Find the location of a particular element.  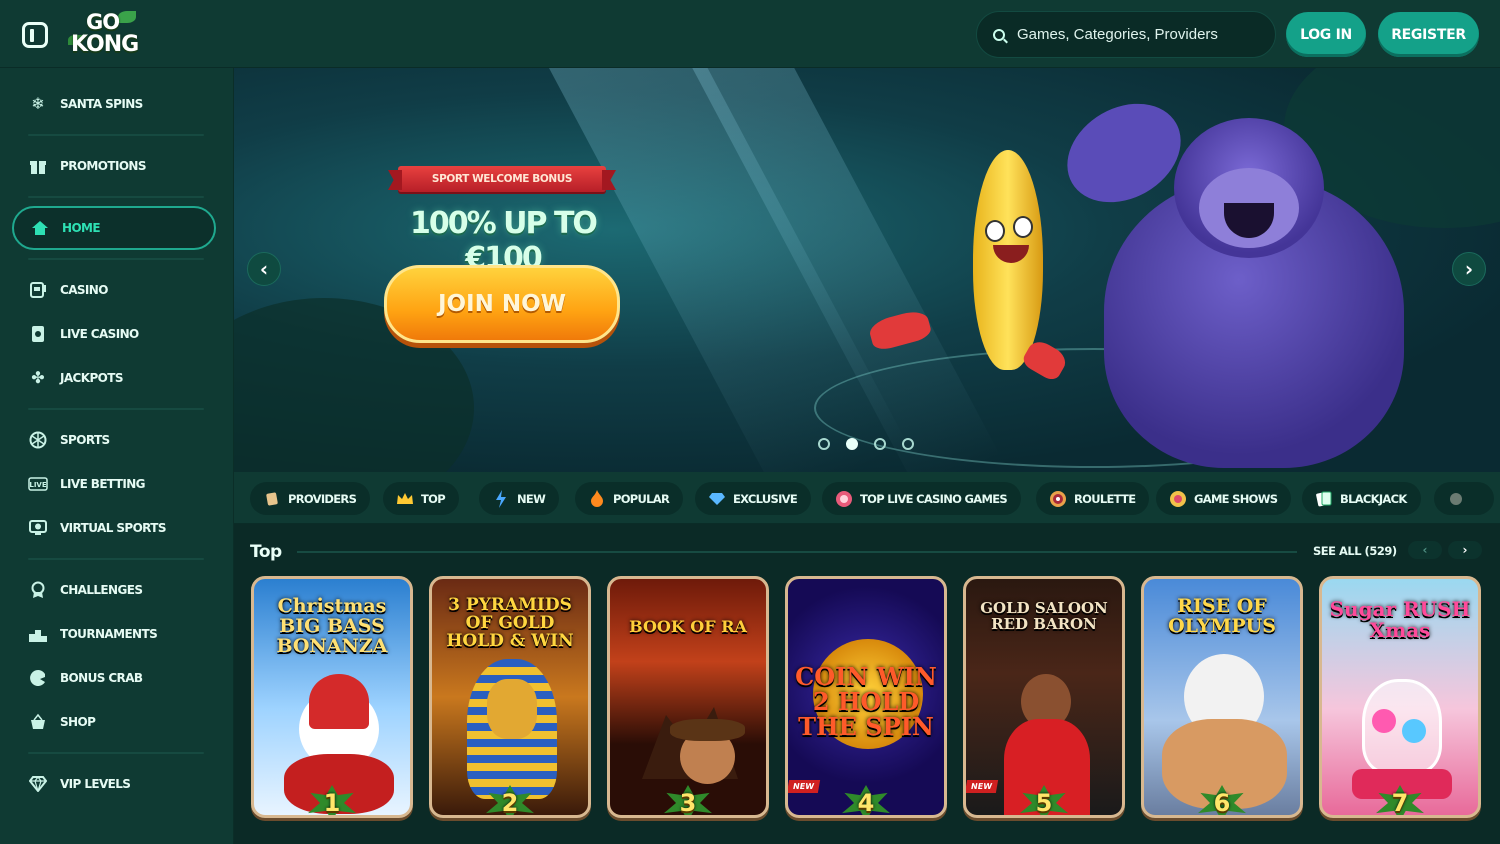

search-input is located at coordinates (1137, 34).